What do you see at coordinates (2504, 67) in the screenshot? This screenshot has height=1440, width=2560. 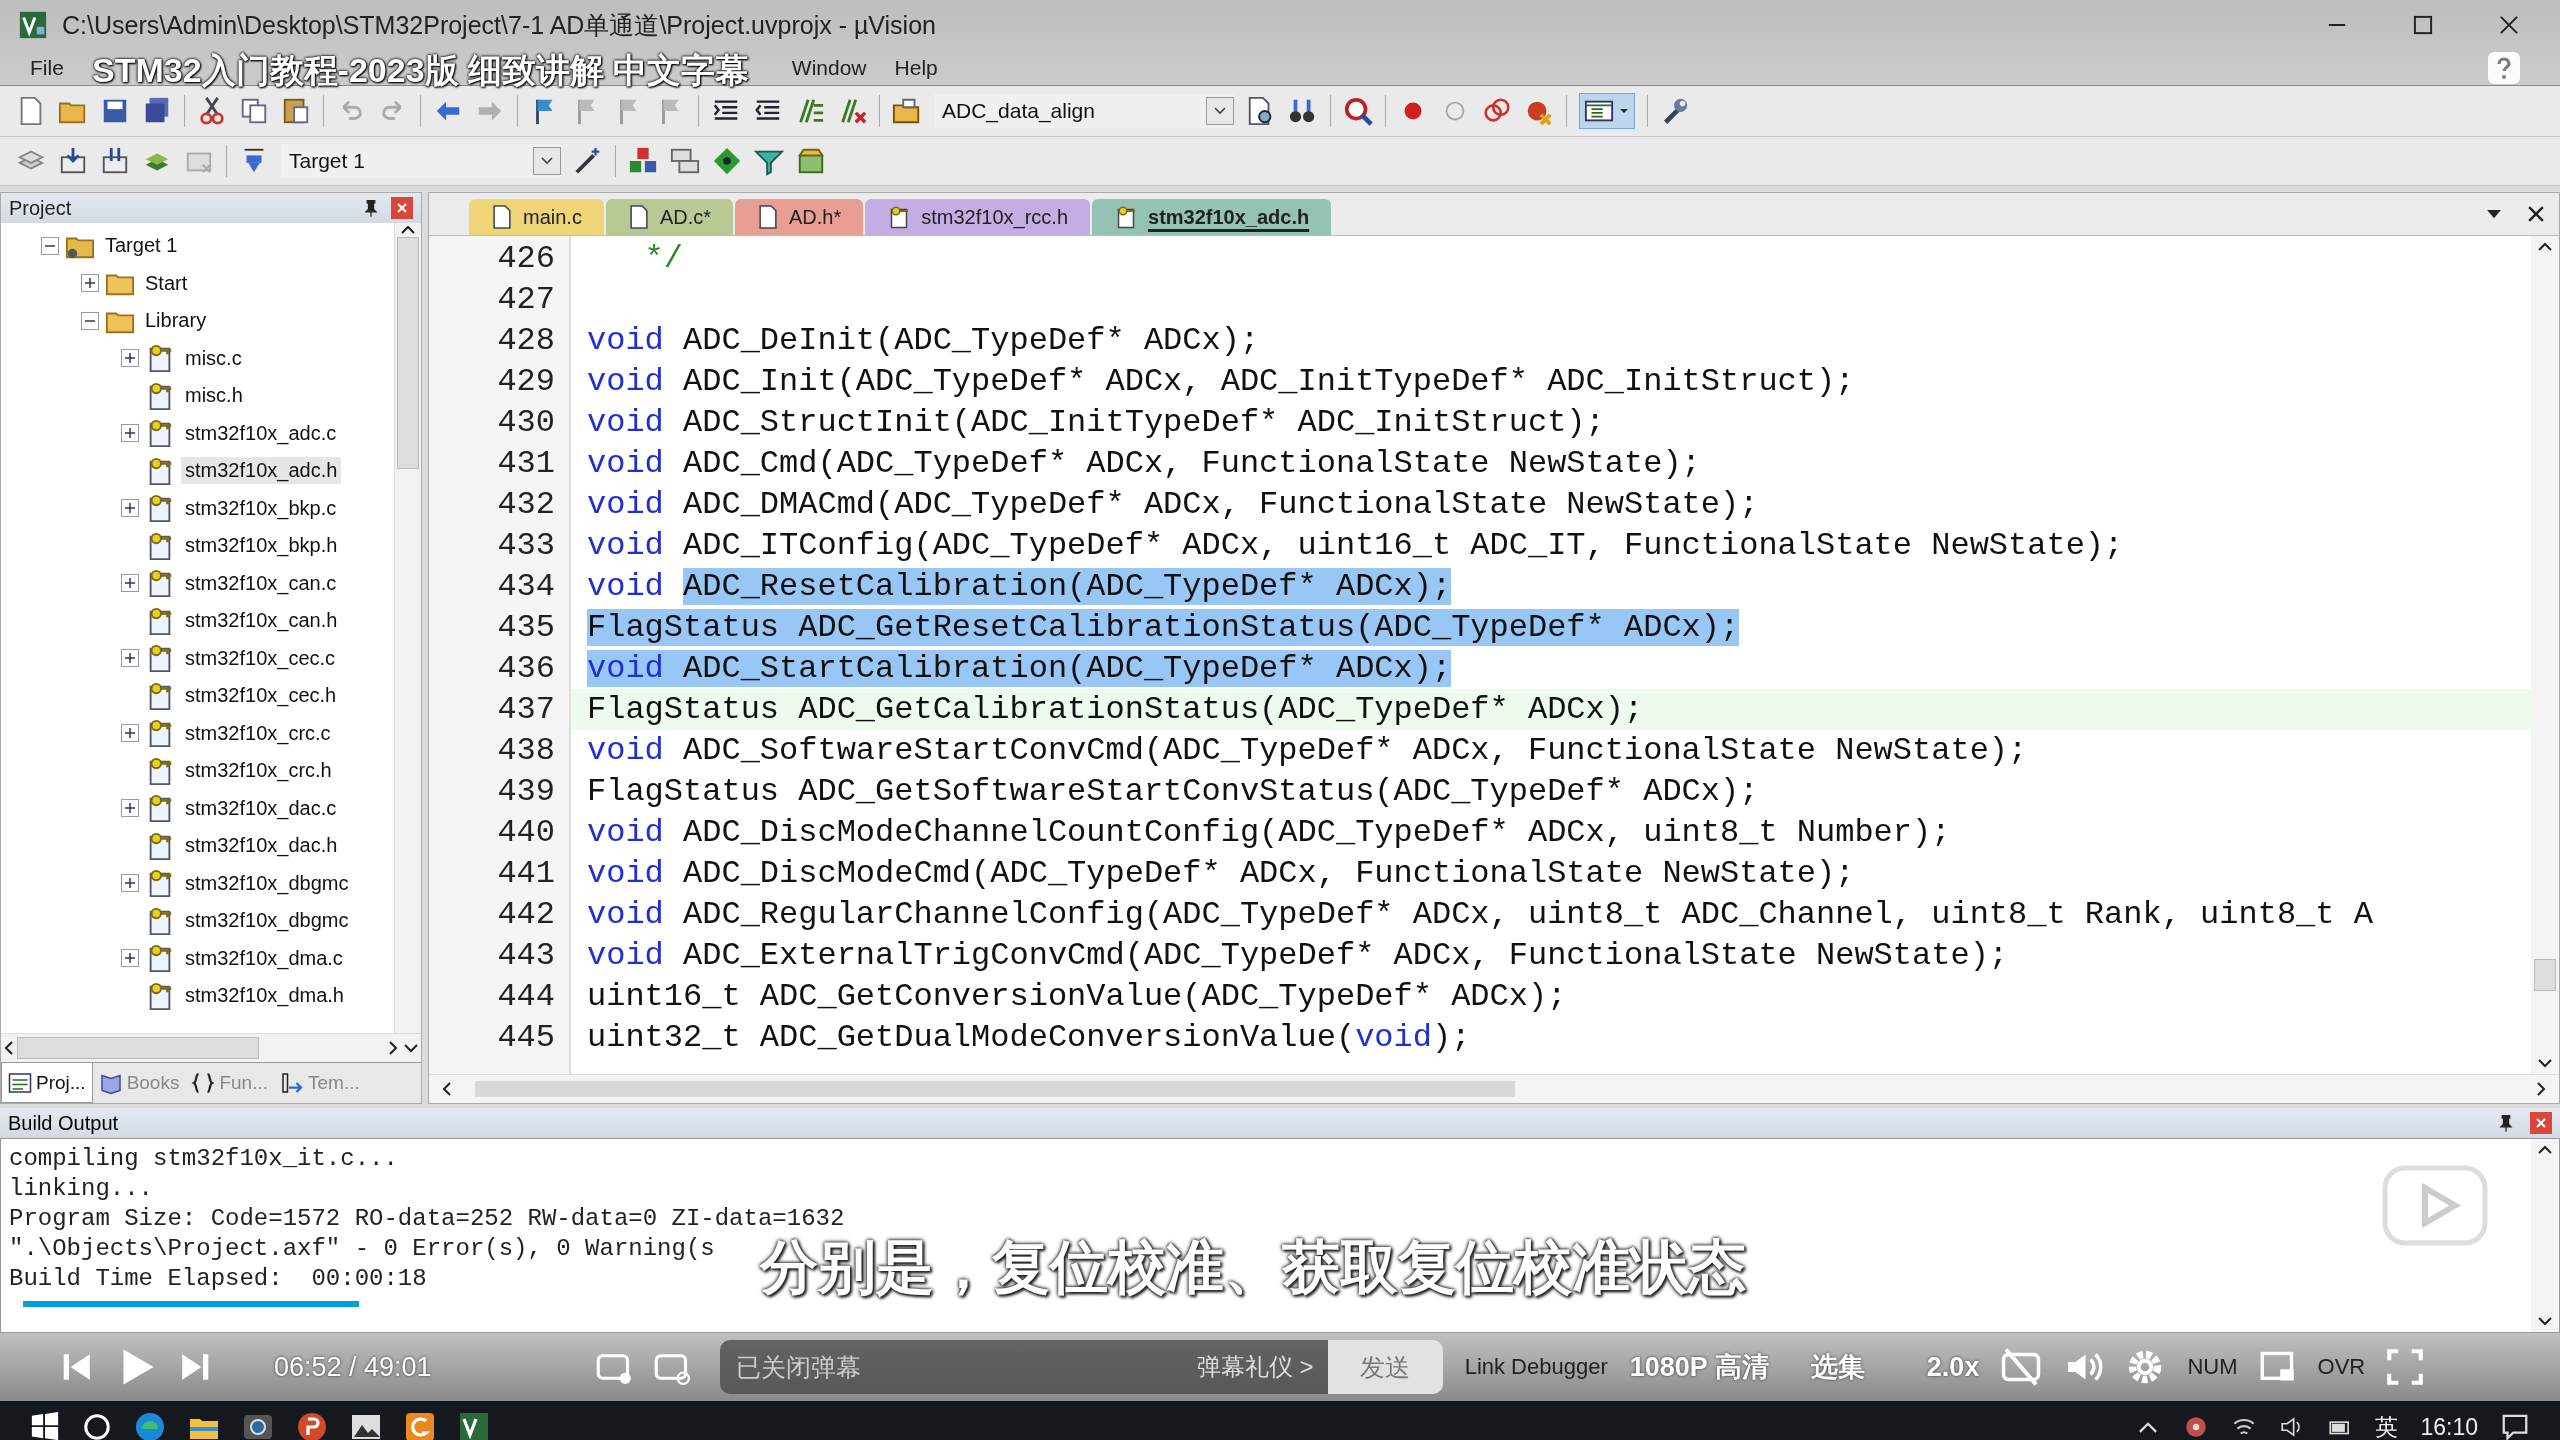 I see `help-icon` at bounding box center [2504, 67].